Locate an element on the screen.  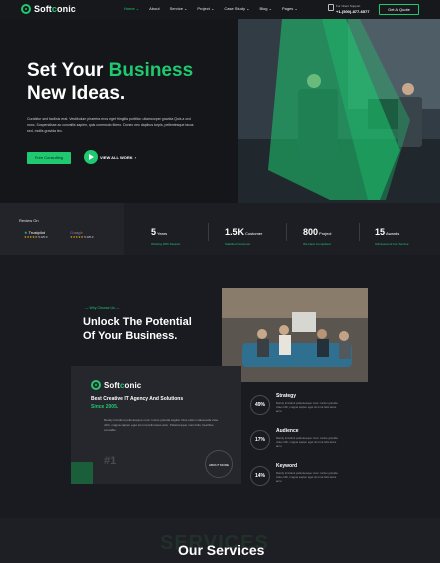
metric-audience-title: Audience is located at coordinates (287, 431).